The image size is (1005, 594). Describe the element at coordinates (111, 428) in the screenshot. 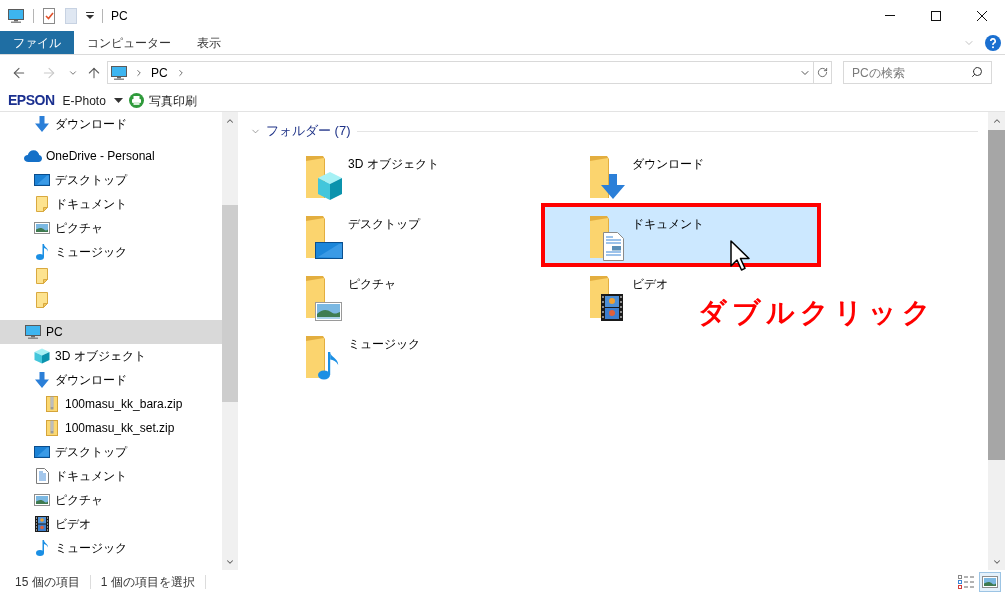

I see `nav-item: 100masu_kk_set.zip` at that location.